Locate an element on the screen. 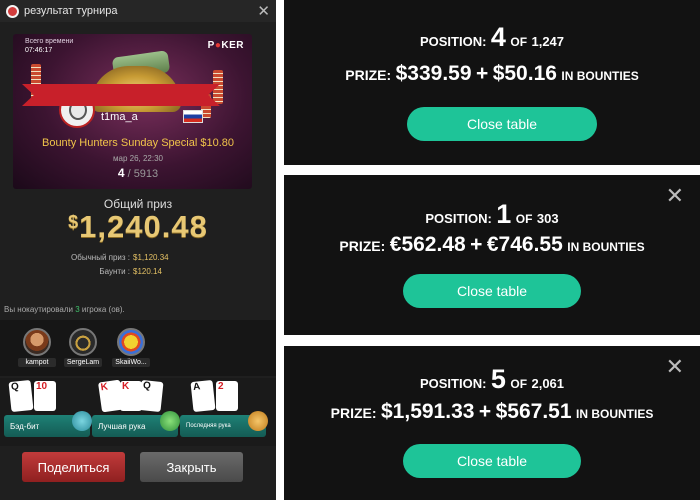 The image size is (700, 500). prize-line: PRIZE: $1,591.33 + $567.51 IN BOUNTIES is located at coordinates (492, 411).